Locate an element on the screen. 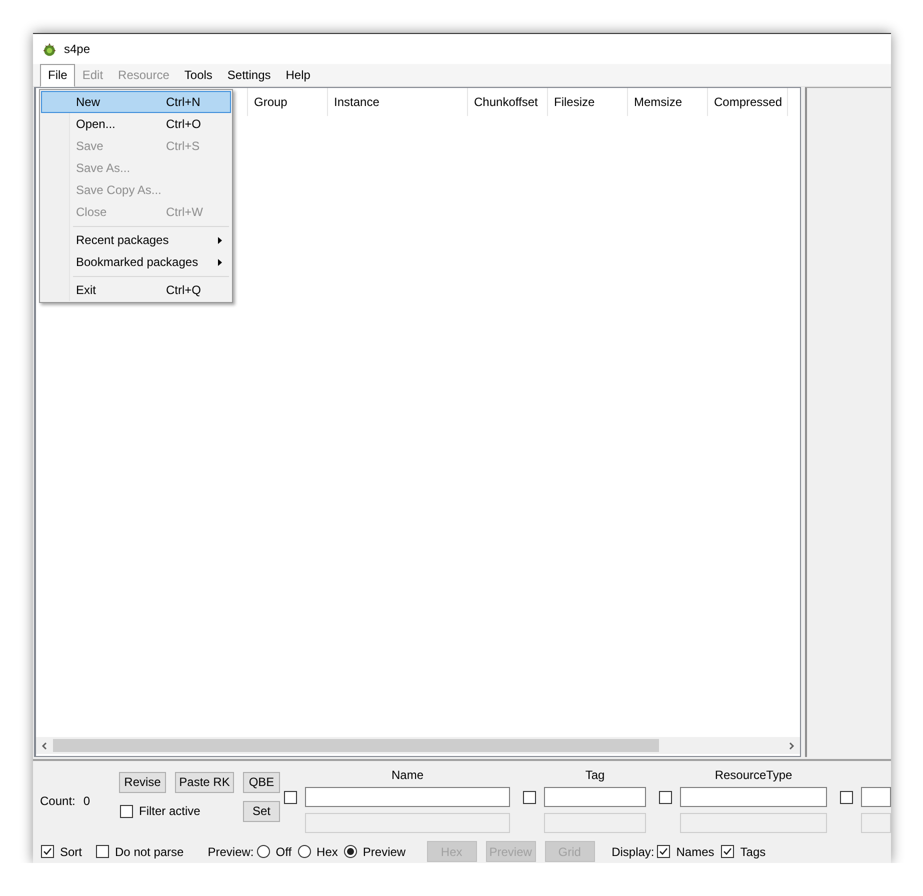  filter-label: Name is located at coordinates (407, 775).